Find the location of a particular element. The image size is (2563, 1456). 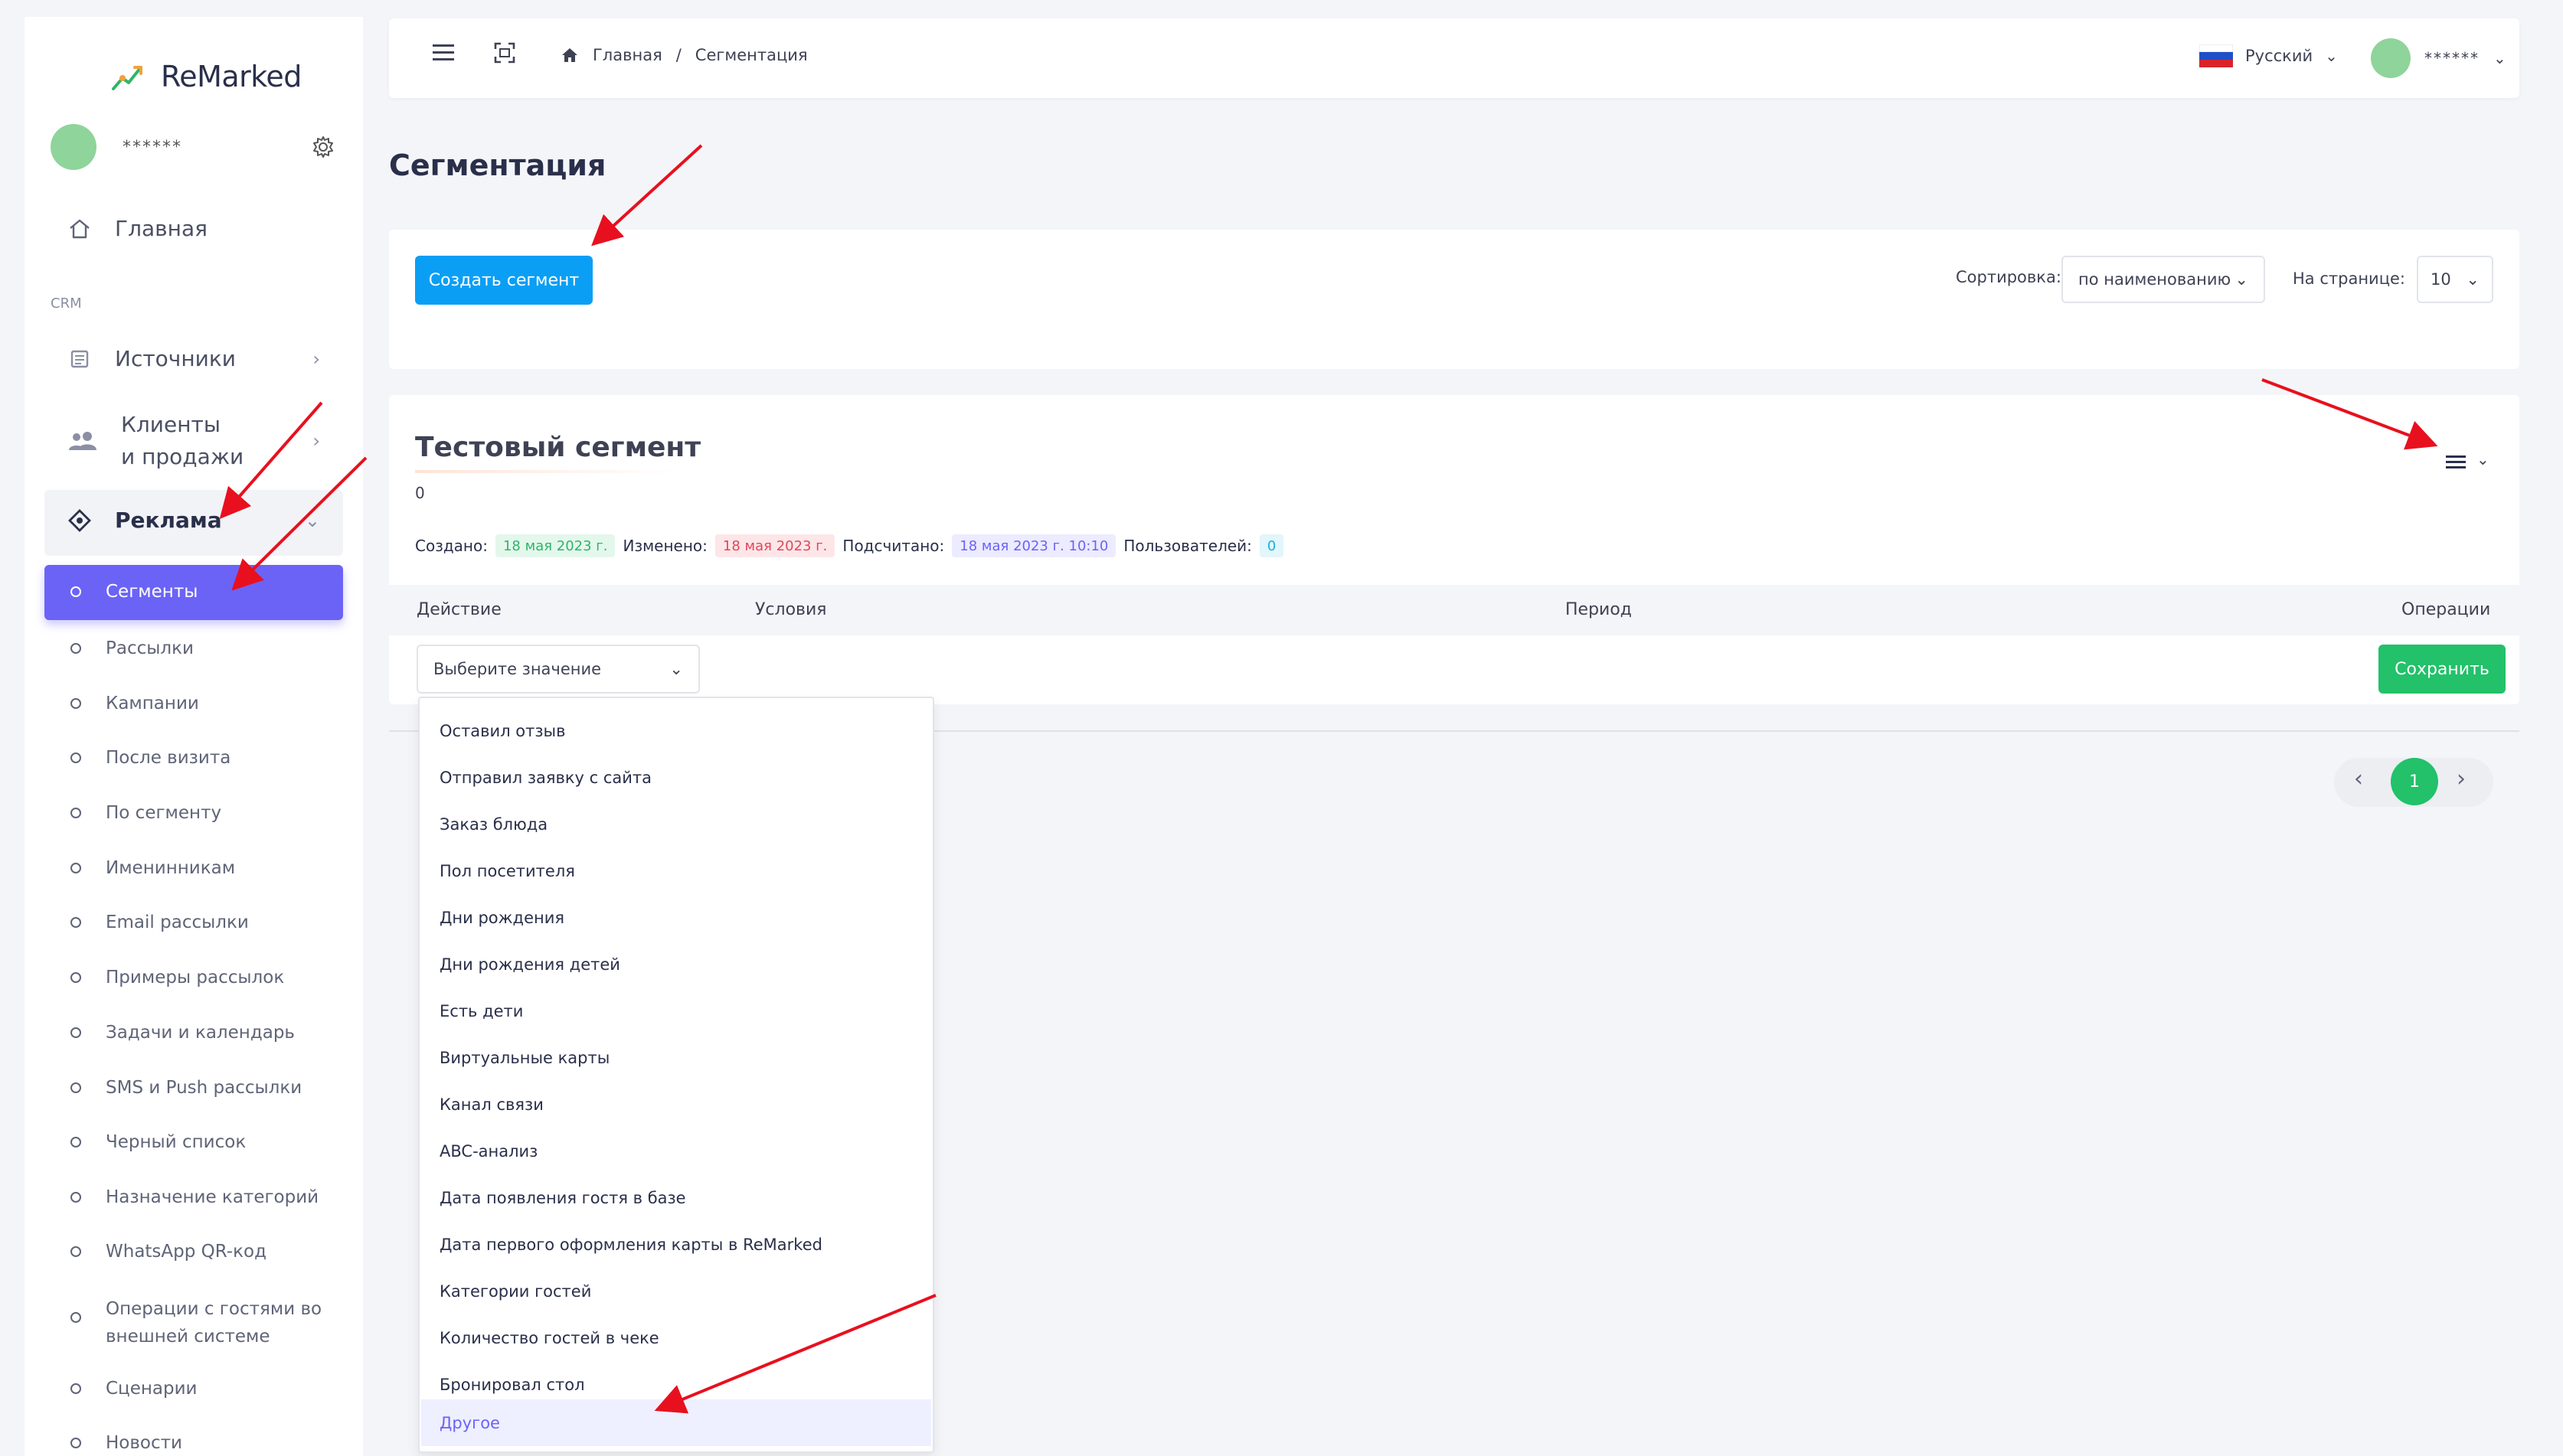

page-title: Сегментация is located at coordinates (498, 165).